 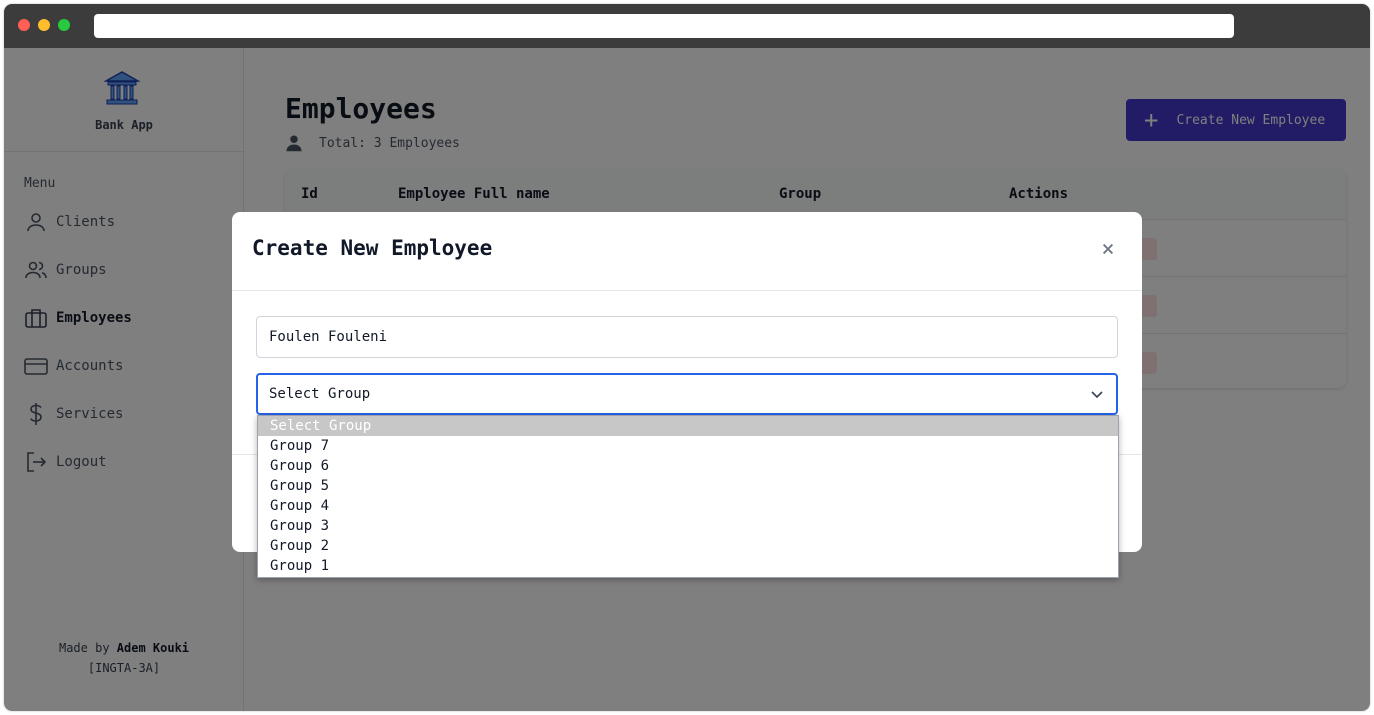 What do you see at coordinates (688, 466) in the screenshot?
I see `dropdown-option: Group 6` at bounding box center [688, 466].